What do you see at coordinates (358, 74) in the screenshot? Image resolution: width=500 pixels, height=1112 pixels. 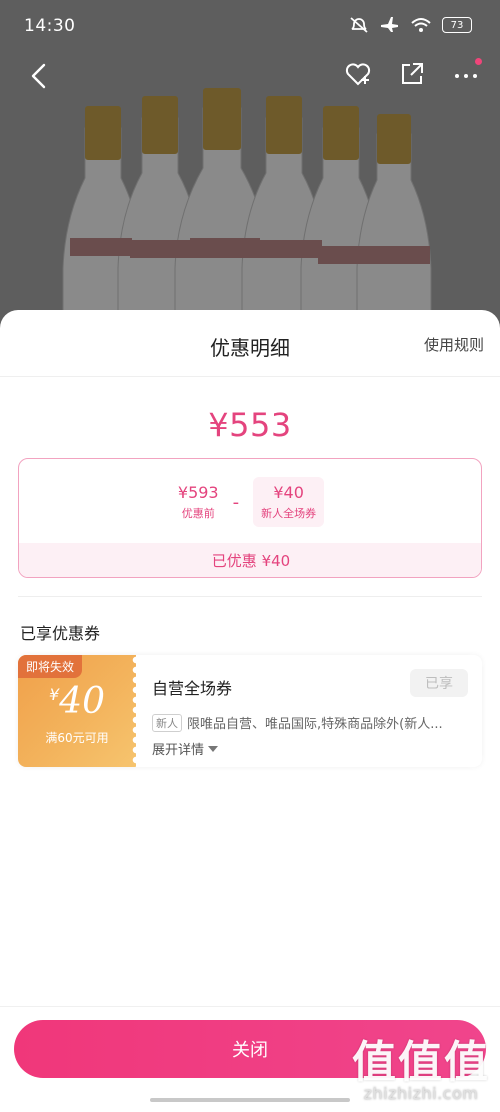 I see `favorite-add-icon` at bounding box center [358, 74].